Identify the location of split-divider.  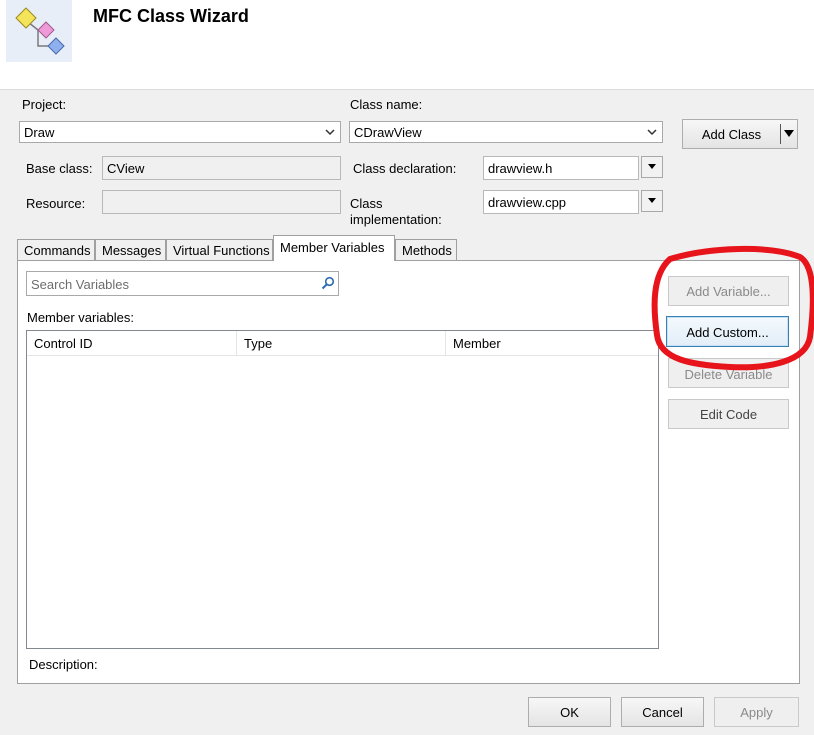
(780, 134).